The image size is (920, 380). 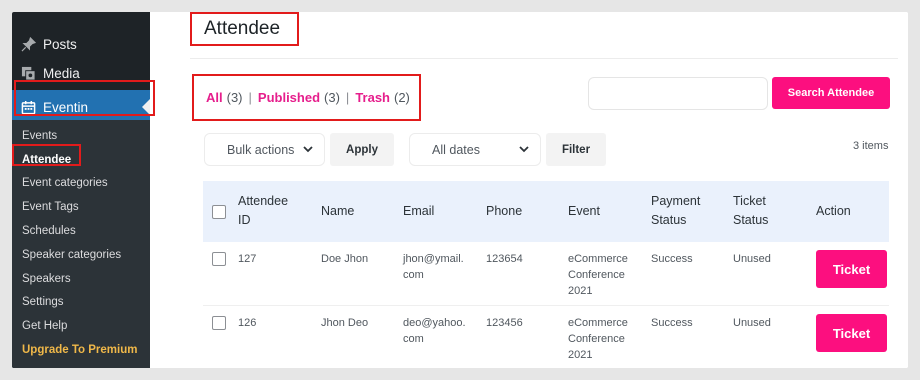 What do you see at coordinates (833, 211) in the screenshot?
I see `column-header-action: Action` at bounding box center [833, 211].